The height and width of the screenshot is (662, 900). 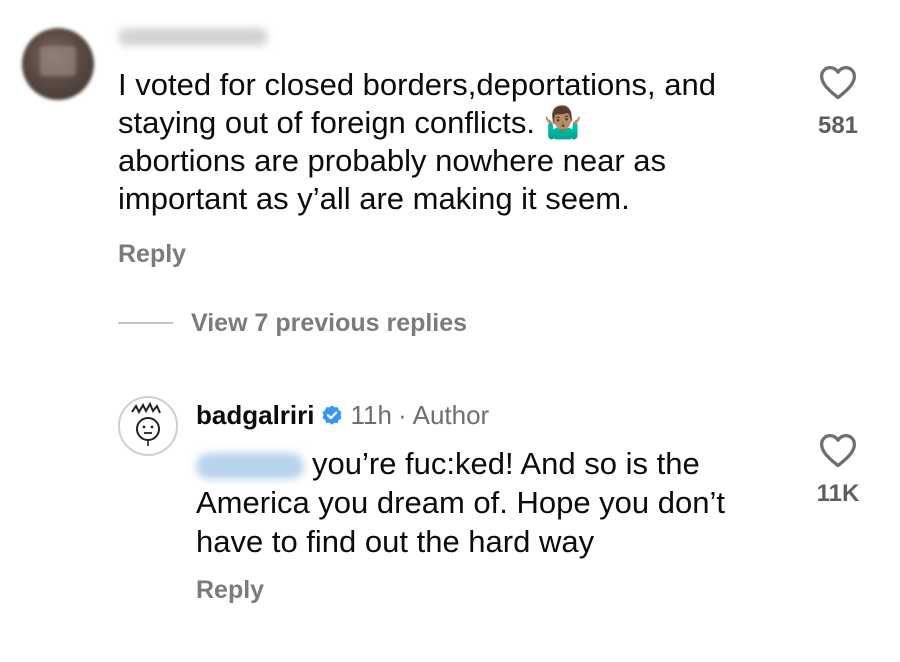 What do you see at coordinates (371, 415) in the screenshot?
I see `reply-timestamp: 11h` at bounding box center [371, 415].